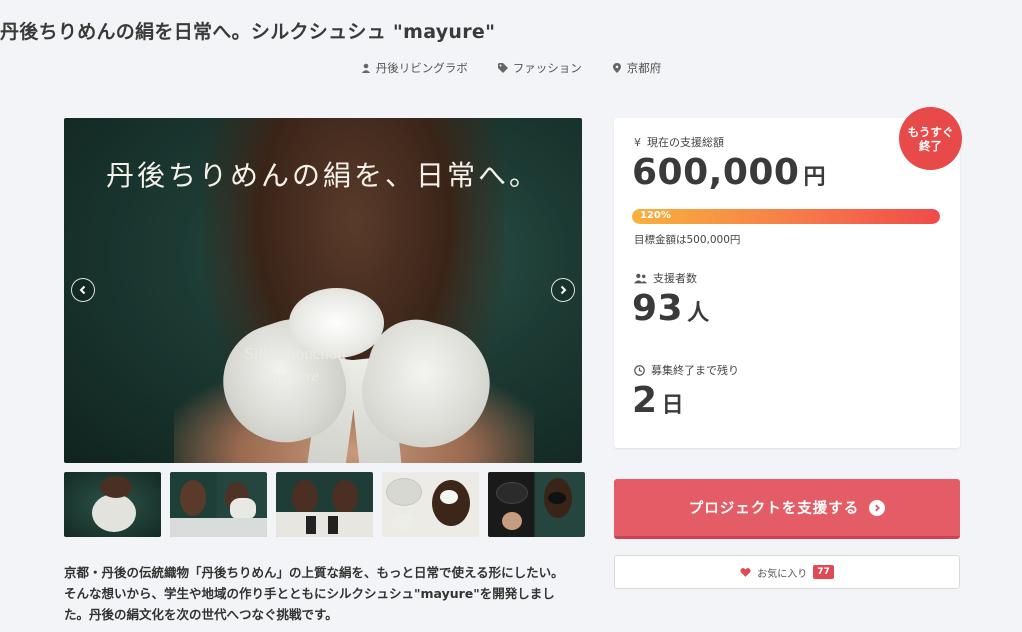 Image resolution: width=1022 pixels, height=632 pixels. I want to click on amount-label-row: ¥ 現在の支援総額, so click(679, 142).